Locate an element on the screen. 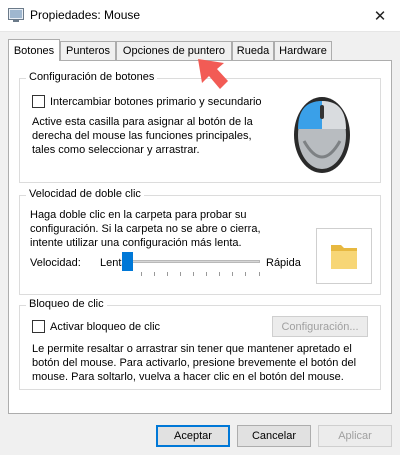 The width and height of the screenshot is (400, 455). tab-label: Punteros is located at coordinates (88, 51).